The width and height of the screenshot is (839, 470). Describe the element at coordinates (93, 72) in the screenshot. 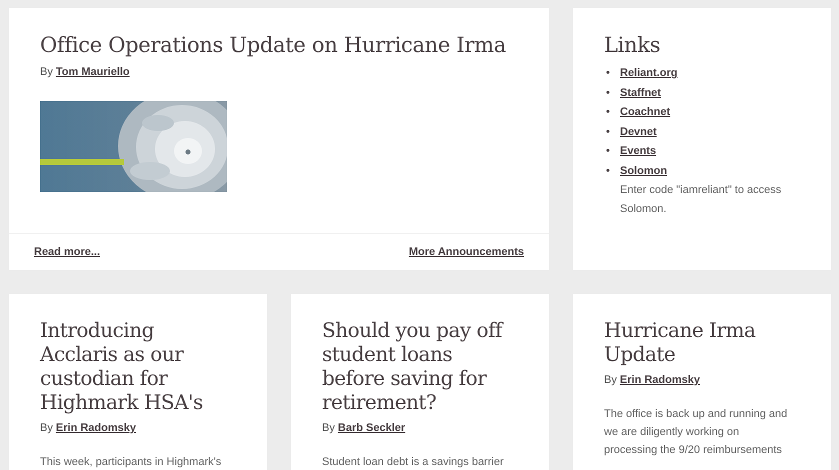

I see `author-link: Tom Mauriello` at that location.